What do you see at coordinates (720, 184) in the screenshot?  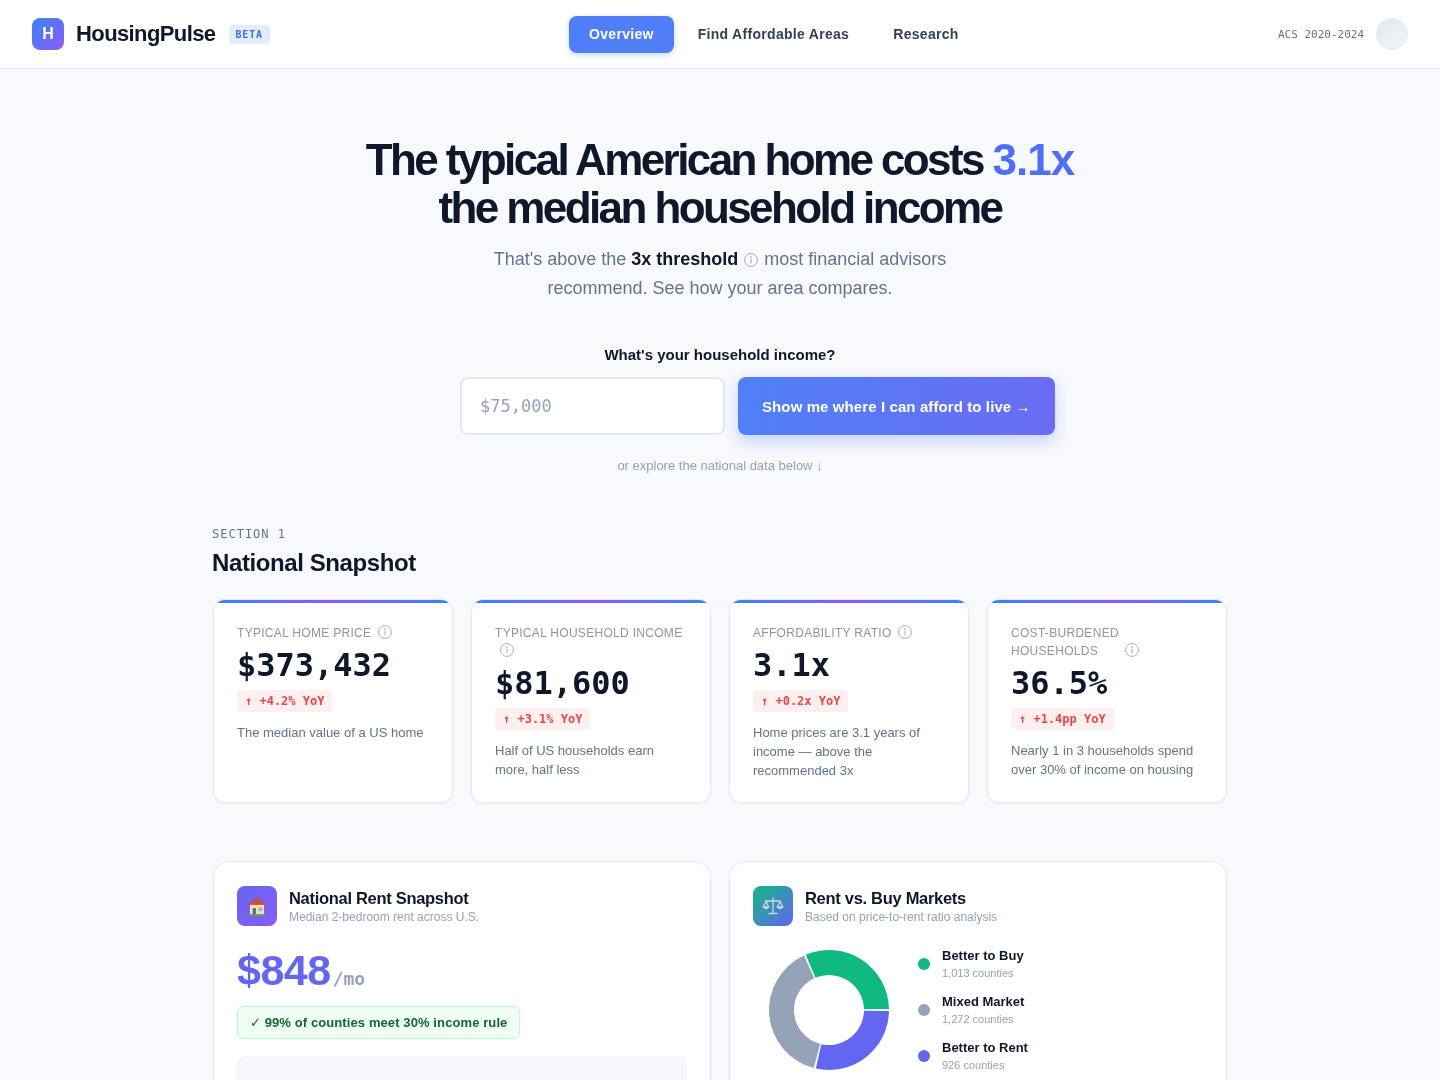 I see `hero-title: The typical American home costs 3.1x the median household income` at bounding box center [720, 184].